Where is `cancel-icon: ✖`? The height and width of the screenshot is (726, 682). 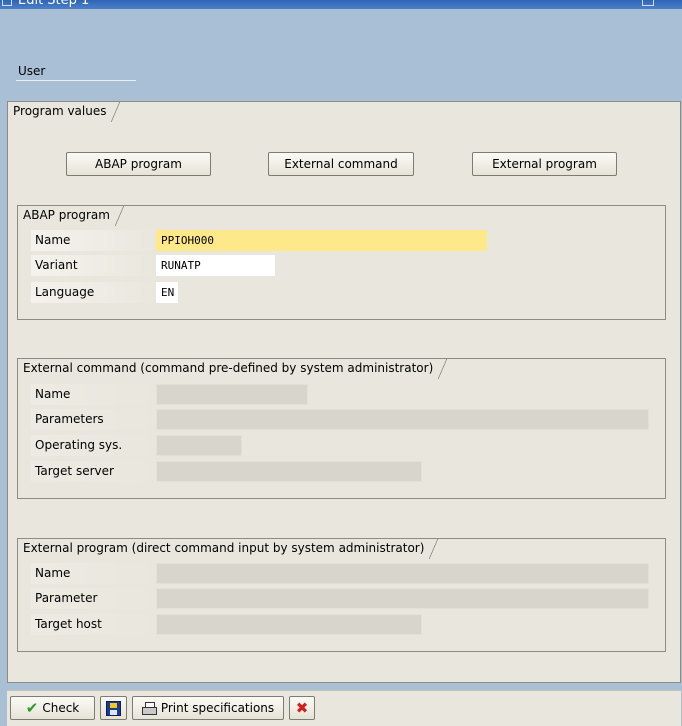 cancel-icon: ✖ is located at coordinates (302, 707).